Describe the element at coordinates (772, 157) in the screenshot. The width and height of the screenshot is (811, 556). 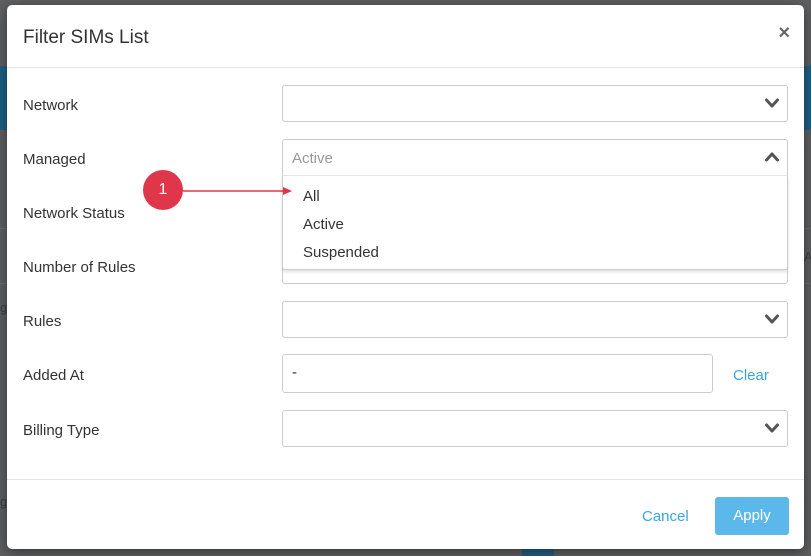
I see `chevron-up-icon` at that location.